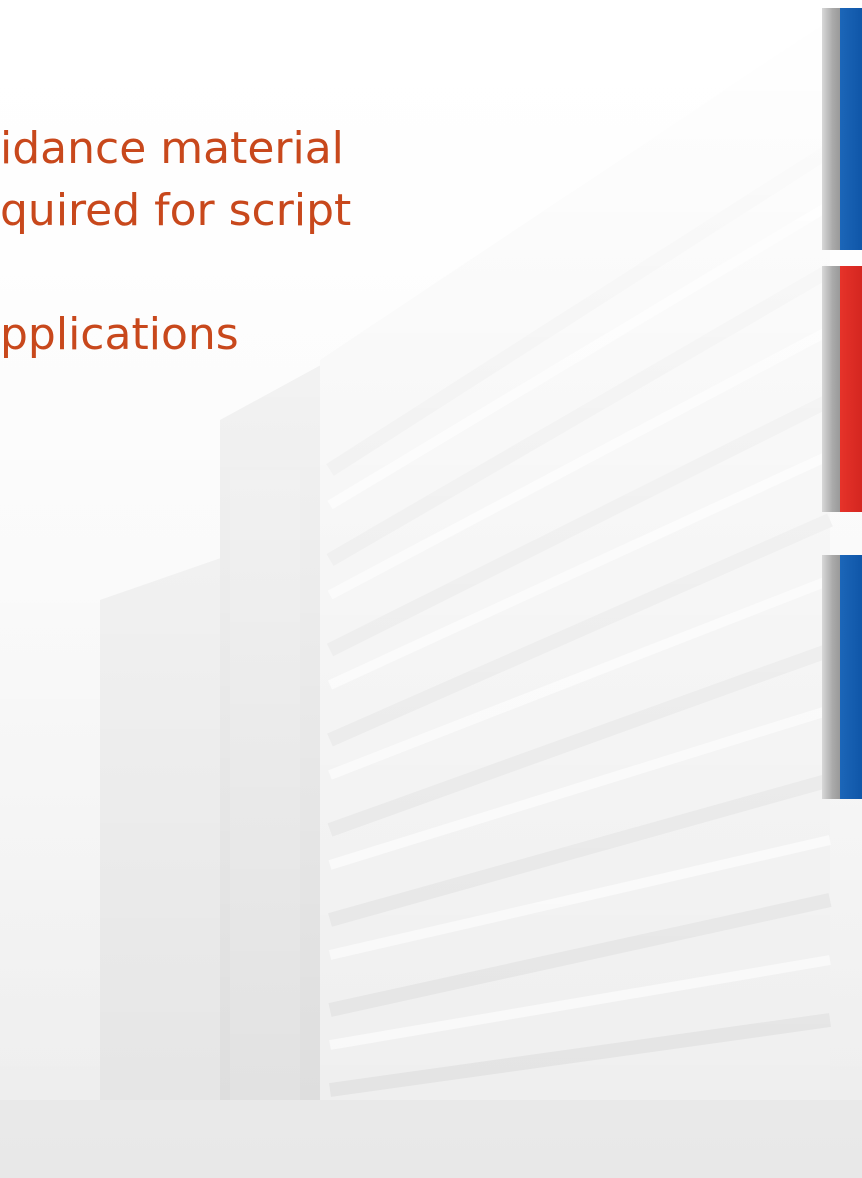 The image size is (862, 1178). I want to click on blue-bar-top, so click(842, 129).